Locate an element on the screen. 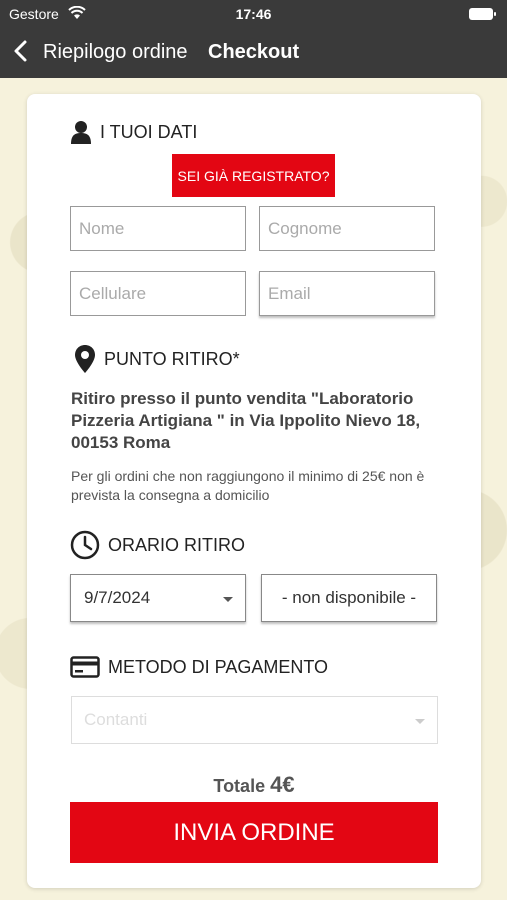 The width and height of the screenshot is (507, 900). pickup-time-title: ORARIO RITIRO is located at coordinates (177, 544).